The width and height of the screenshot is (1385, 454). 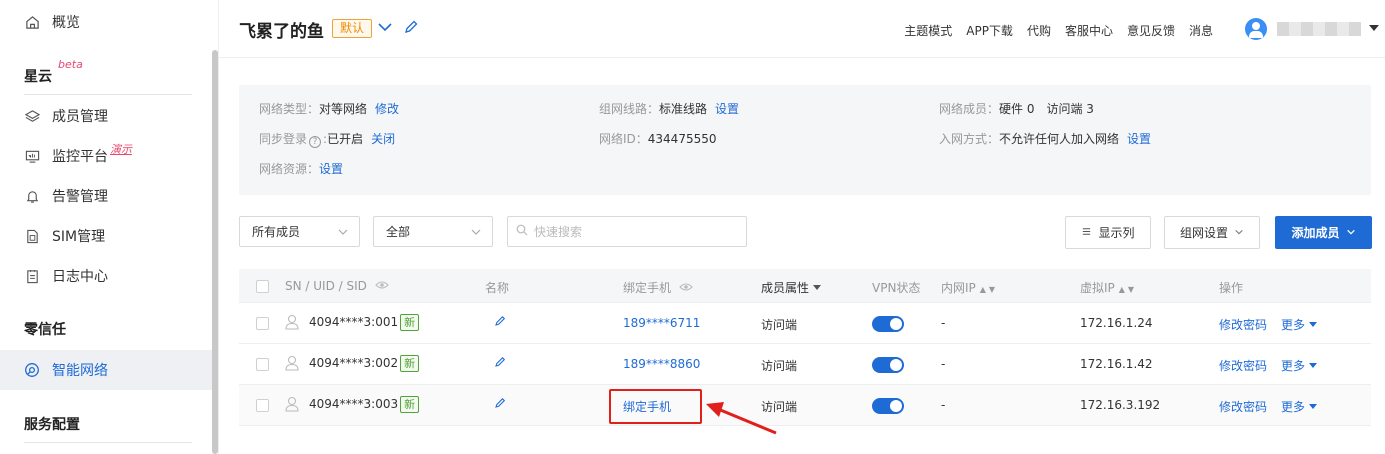 I want to click on col-header-virtual-ip: 虚拟IP ▲▼, so click(x=1108, y=287).